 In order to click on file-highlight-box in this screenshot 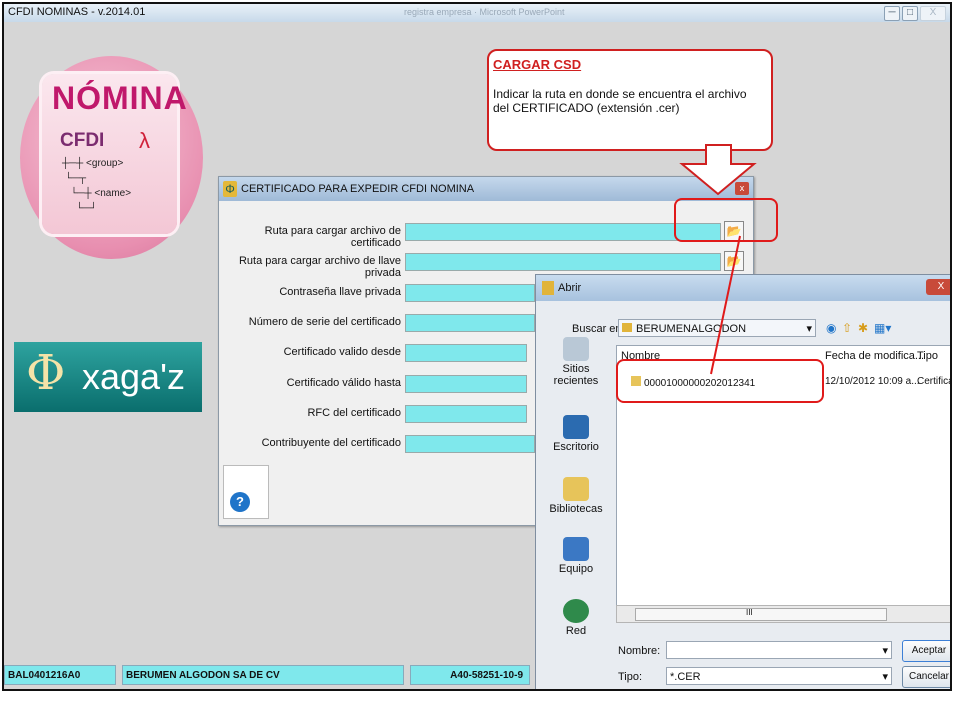, I will do `click(720, 381)`.